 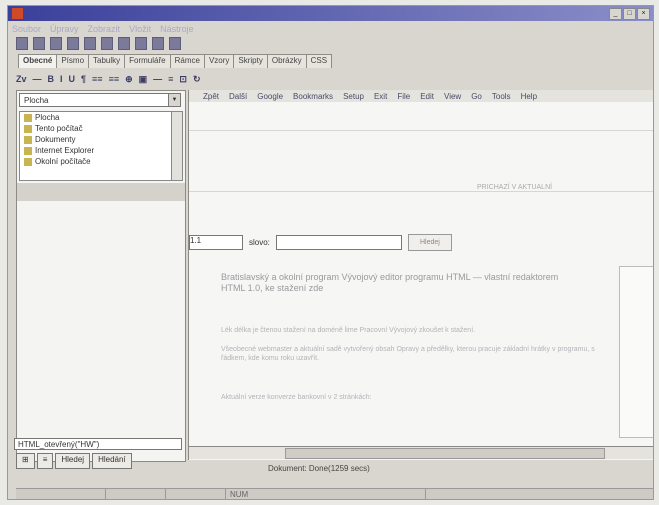 What do you see at coordinates (174, 100) in the screenshot?
I see `chevron-down-icon: ▼` at bounding box center [174, 100].